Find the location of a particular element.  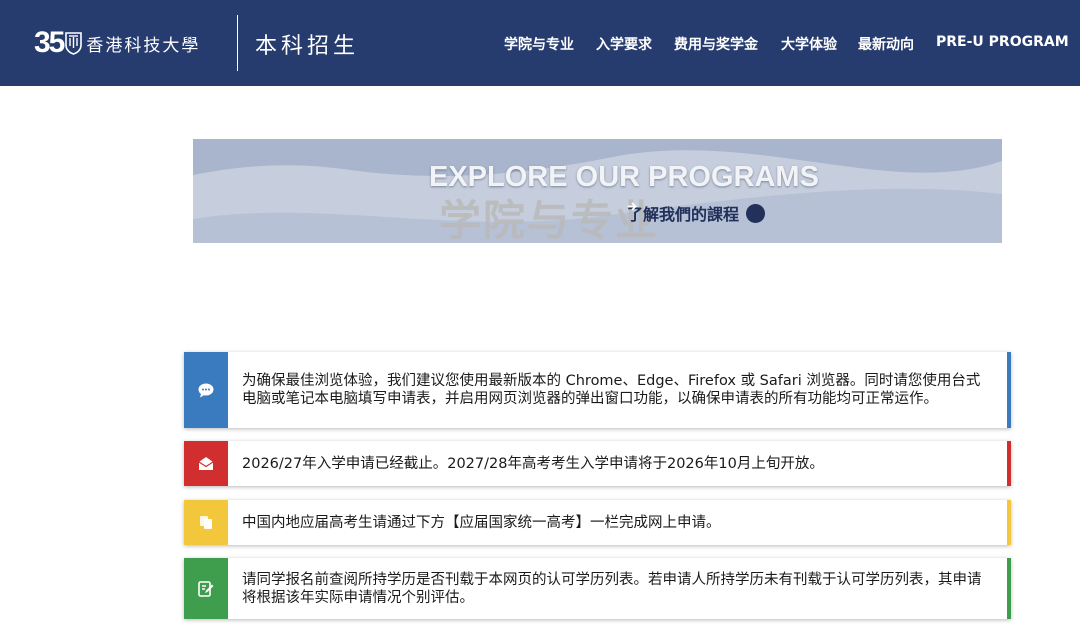

university-crest-icon is located at coordinates (74, 43).